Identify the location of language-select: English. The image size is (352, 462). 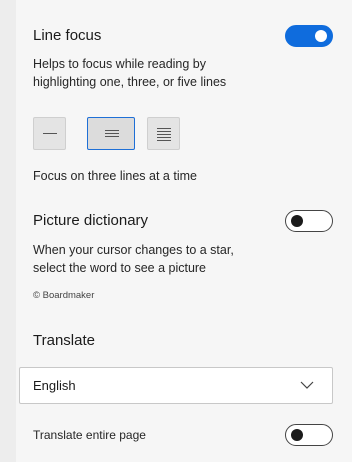
(176, 385).